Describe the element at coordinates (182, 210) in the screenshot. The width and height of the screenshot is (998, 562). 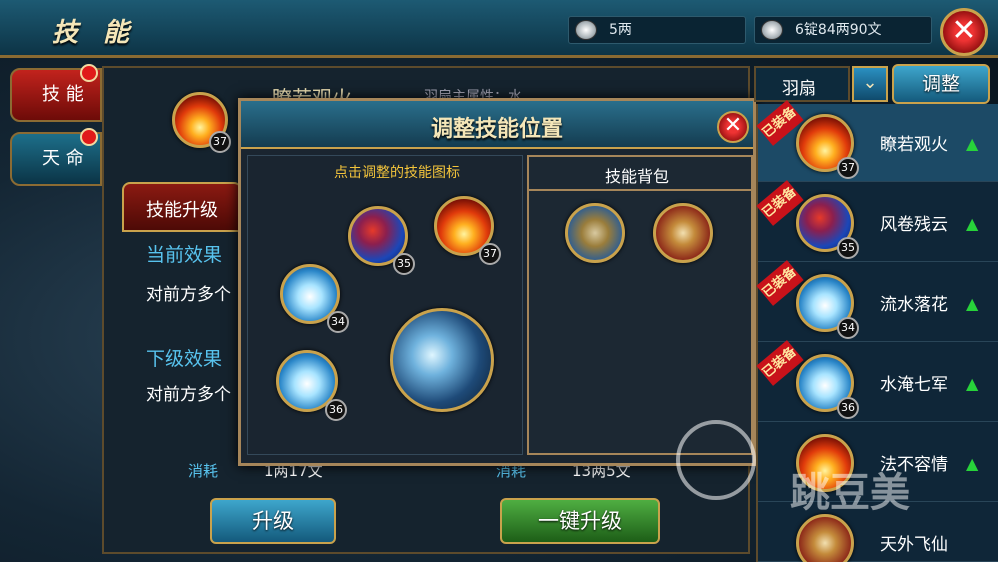
I see `tab-skill-upgrade-label: 技能升级` at that location.